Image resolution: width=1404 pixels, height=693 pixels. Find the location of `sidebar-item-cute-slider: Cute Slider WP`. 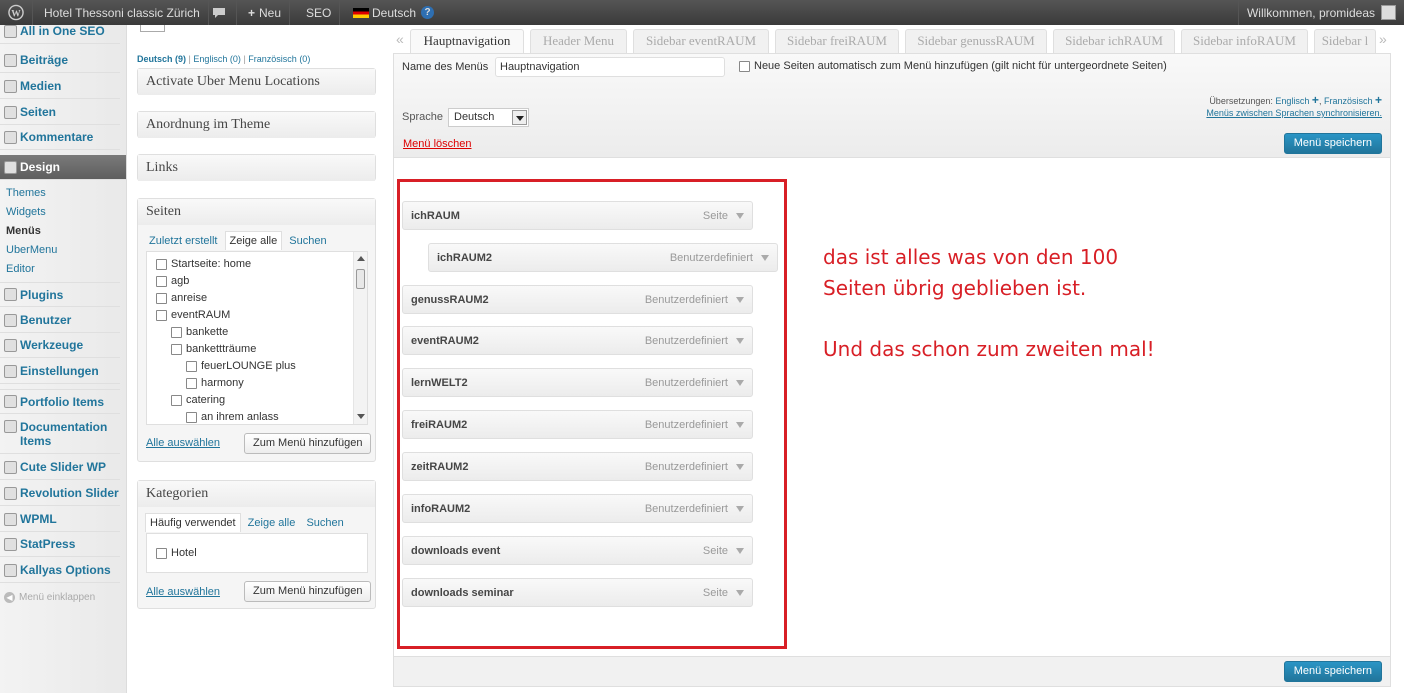

sidebar-item-cute-slider: Cute Slider WP is located at coordinates (60, 467).